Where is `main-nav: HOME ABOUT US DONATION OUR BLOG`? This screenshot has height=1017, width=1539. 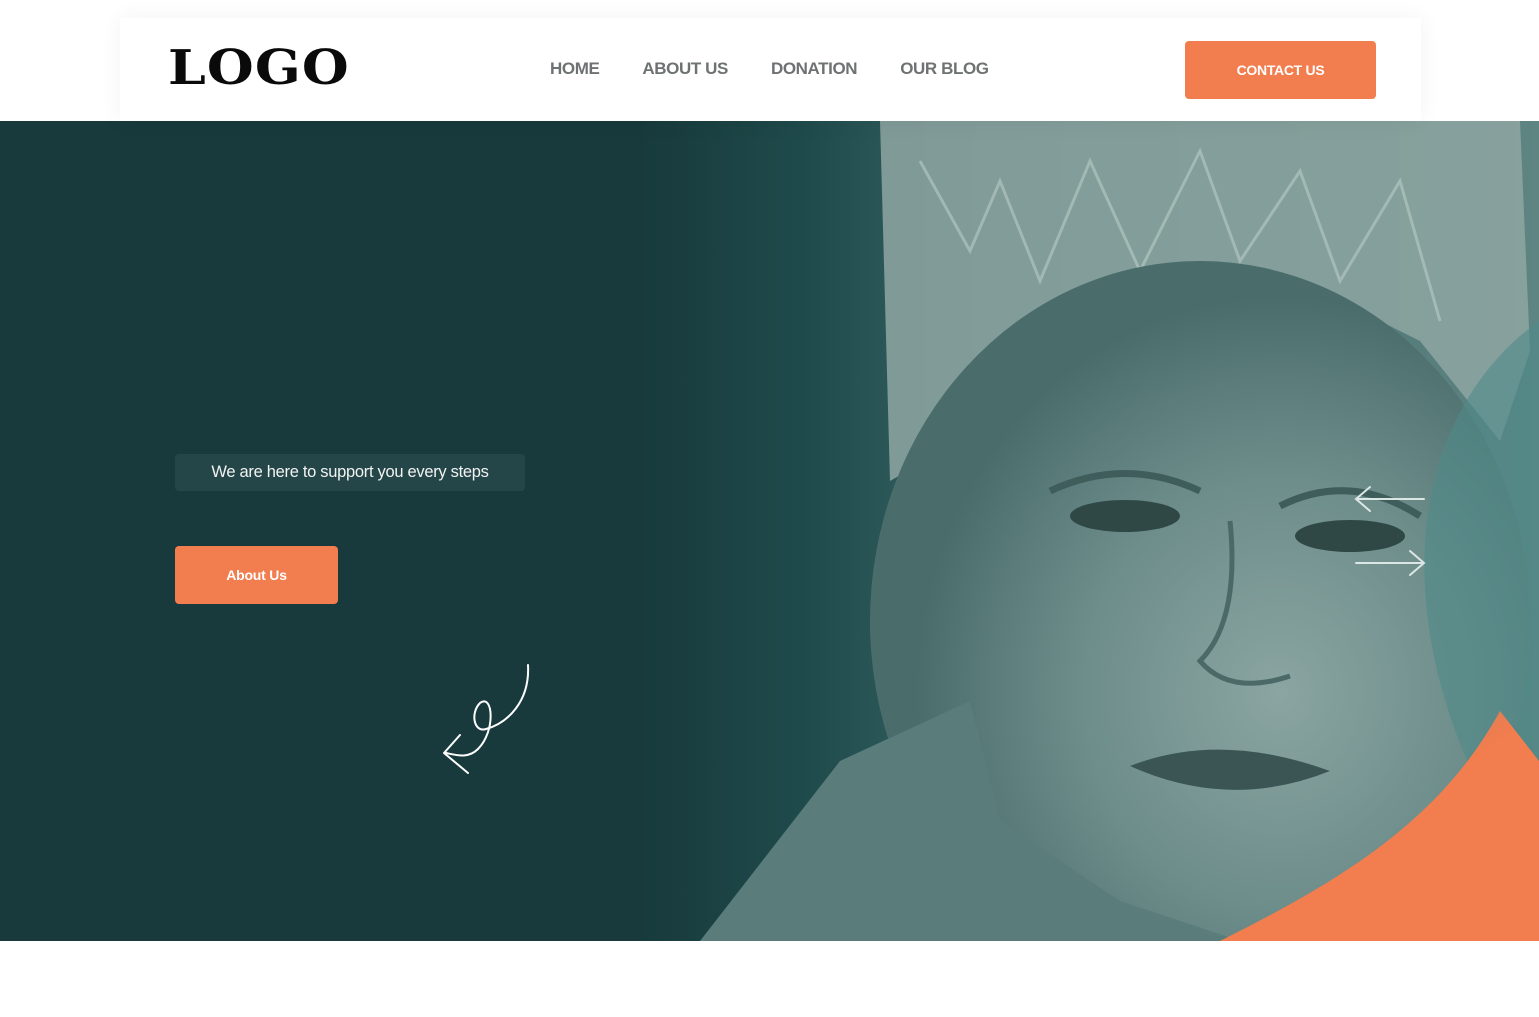 main-nav: HOME ABOUT US DONATION OUR BLOG is located at coordinates (769, 69).